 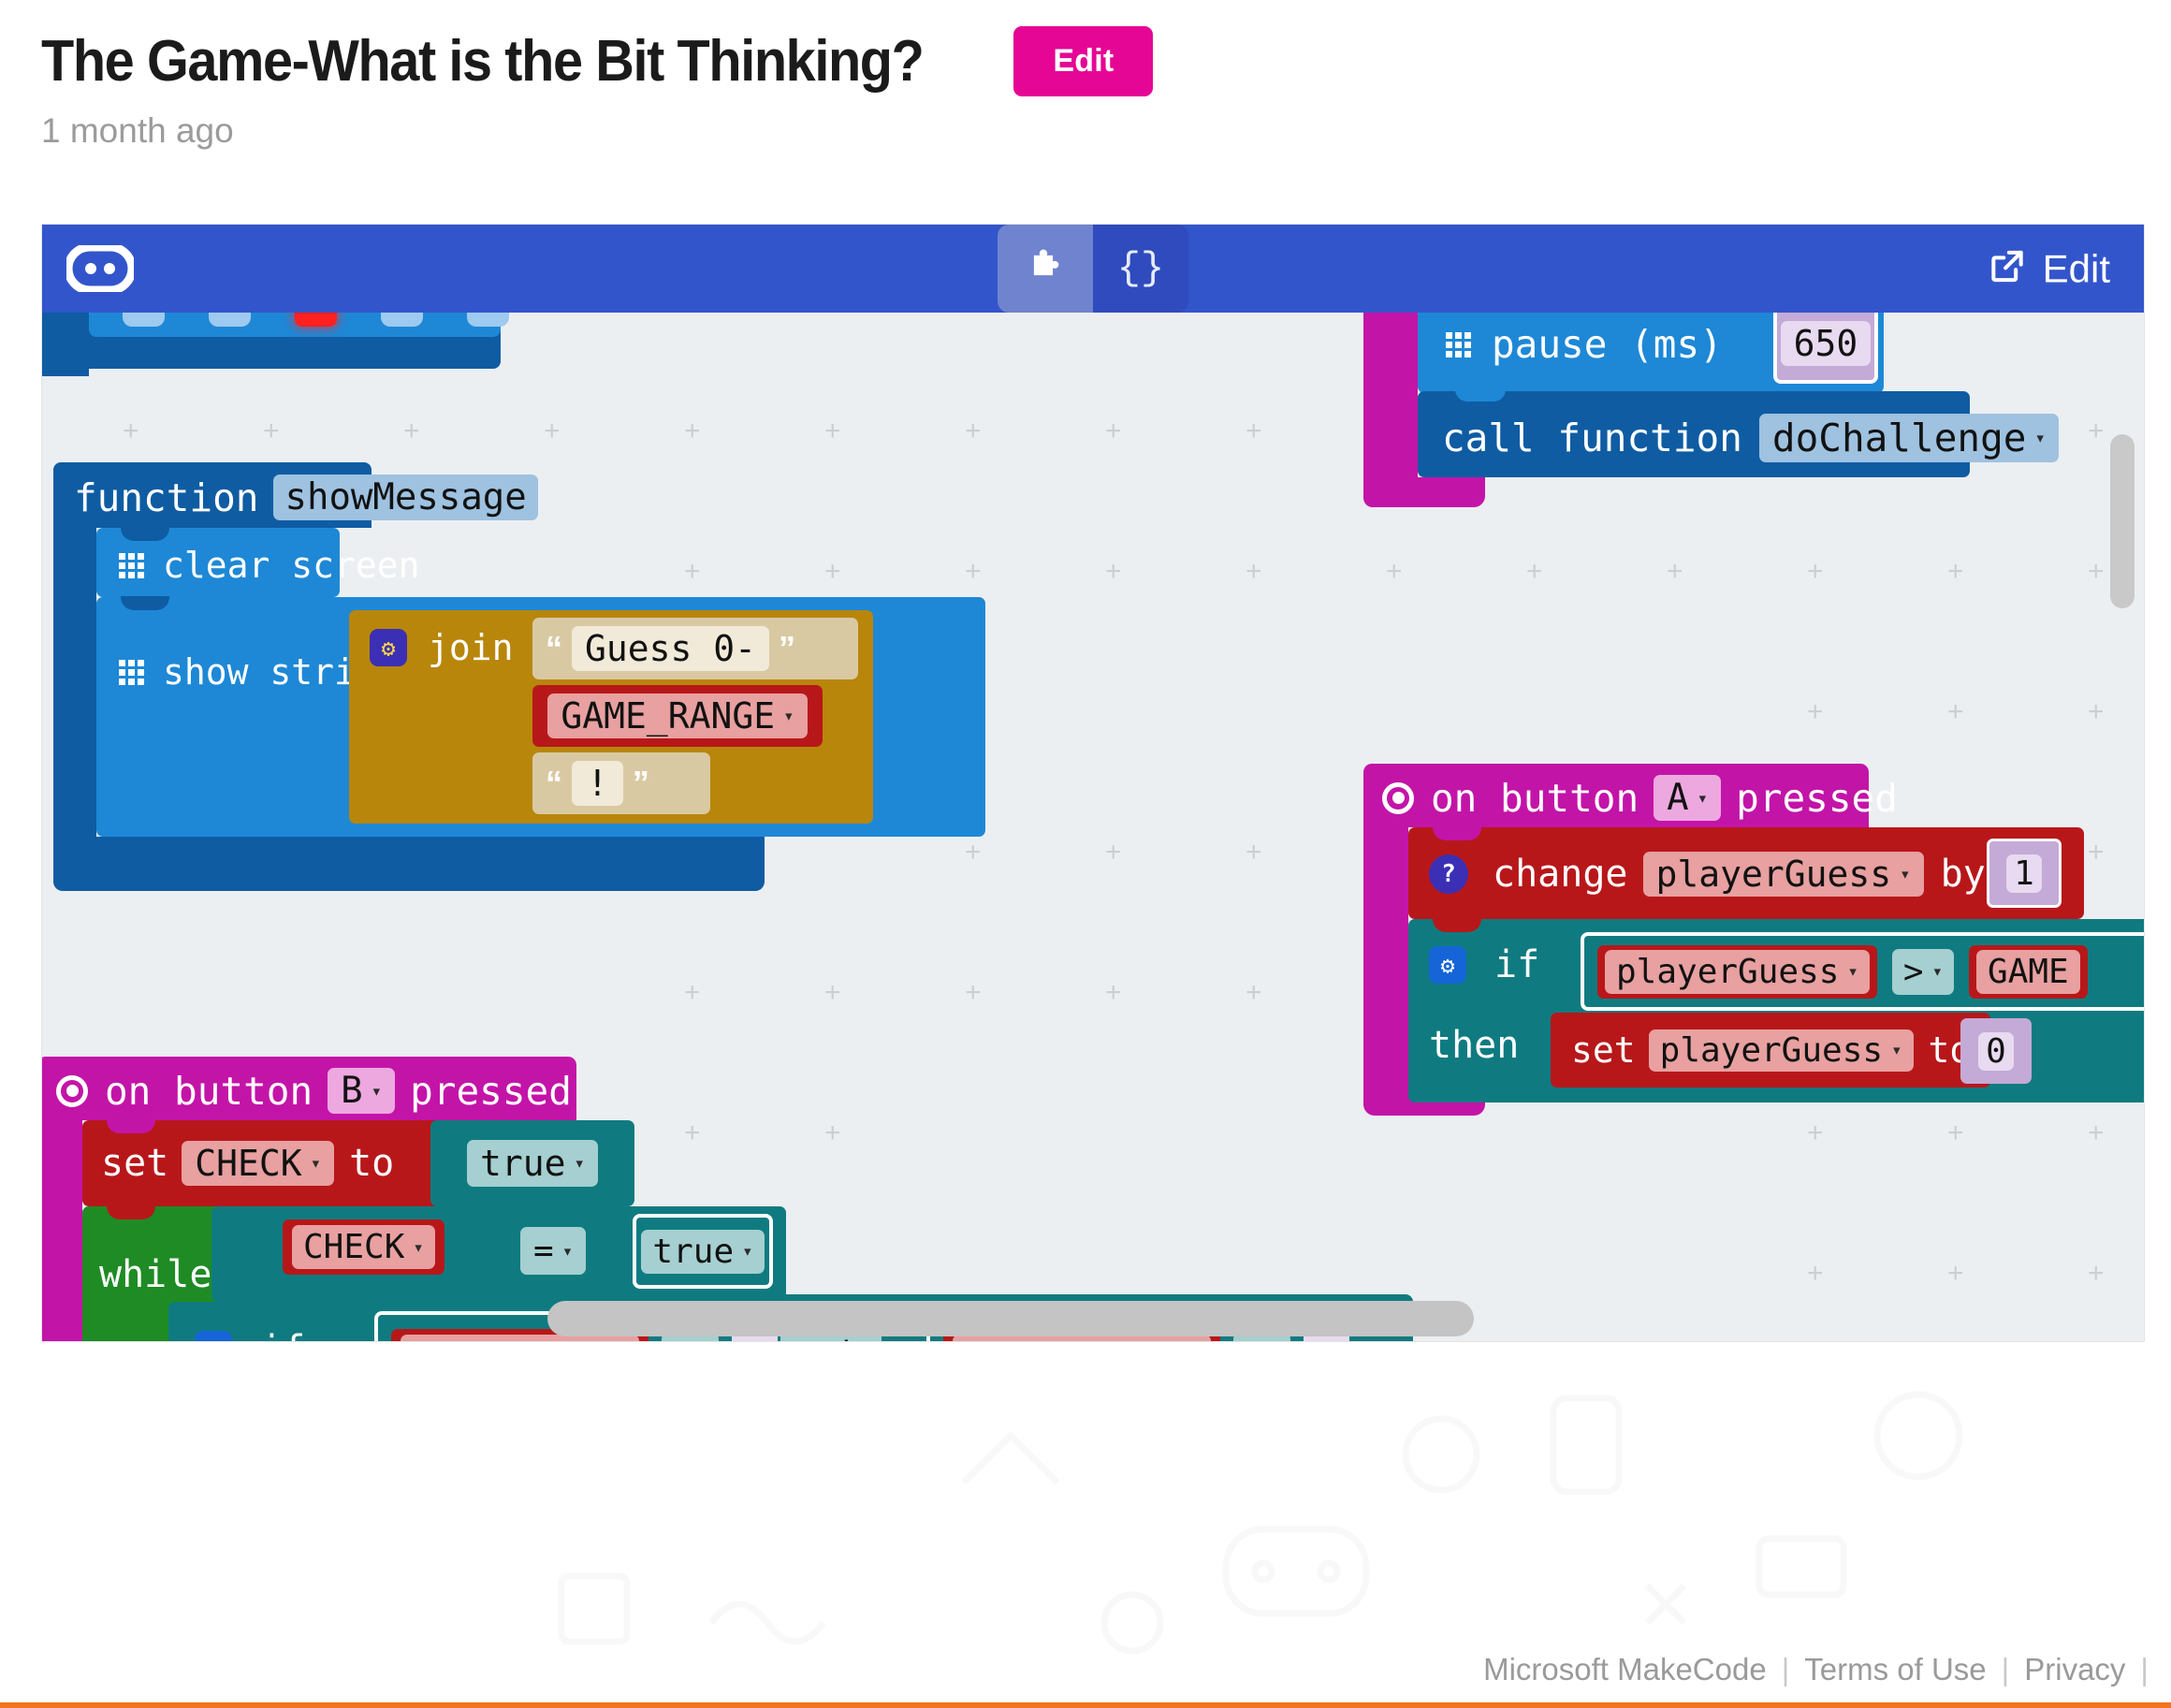 I want to click on comparison-block-a: playerGuess ▾ > ▾ GAME, so click(x=1863, y=971).